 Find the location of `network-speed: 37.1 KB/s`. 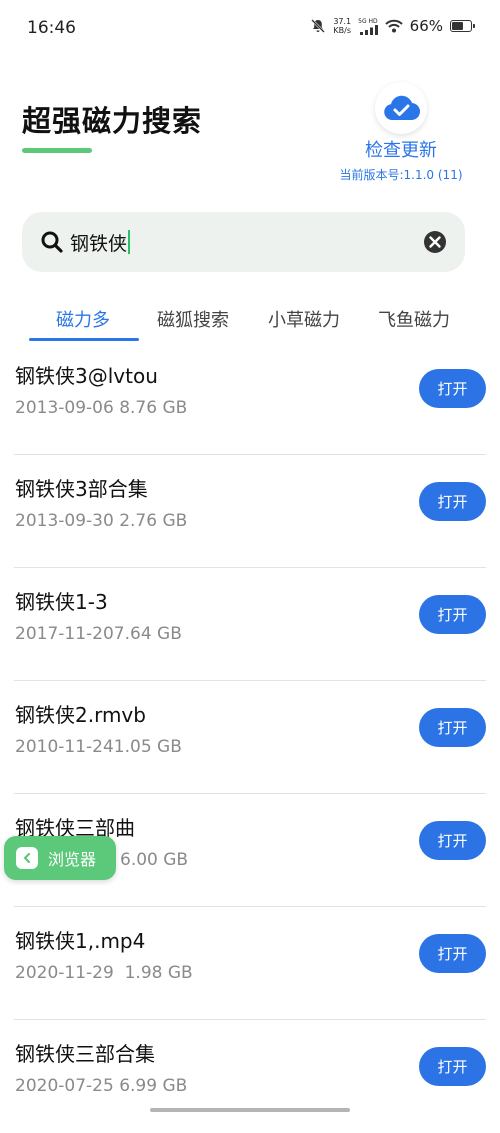

network-speed: 37.1 KB/s is located at coordinates (342, 26).